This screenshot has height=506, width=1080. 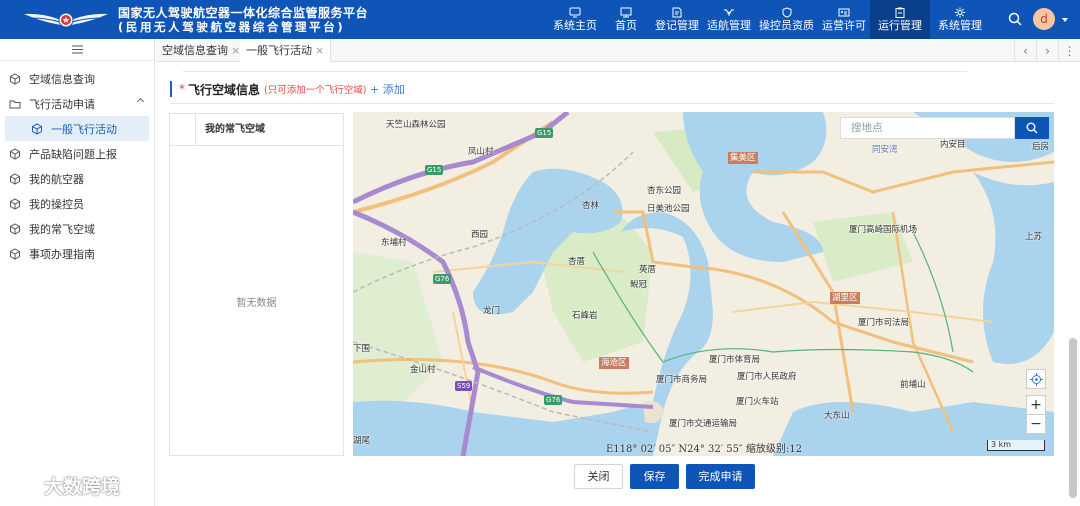 I want to click on section-accent-bar, so click(x=171, y=89).